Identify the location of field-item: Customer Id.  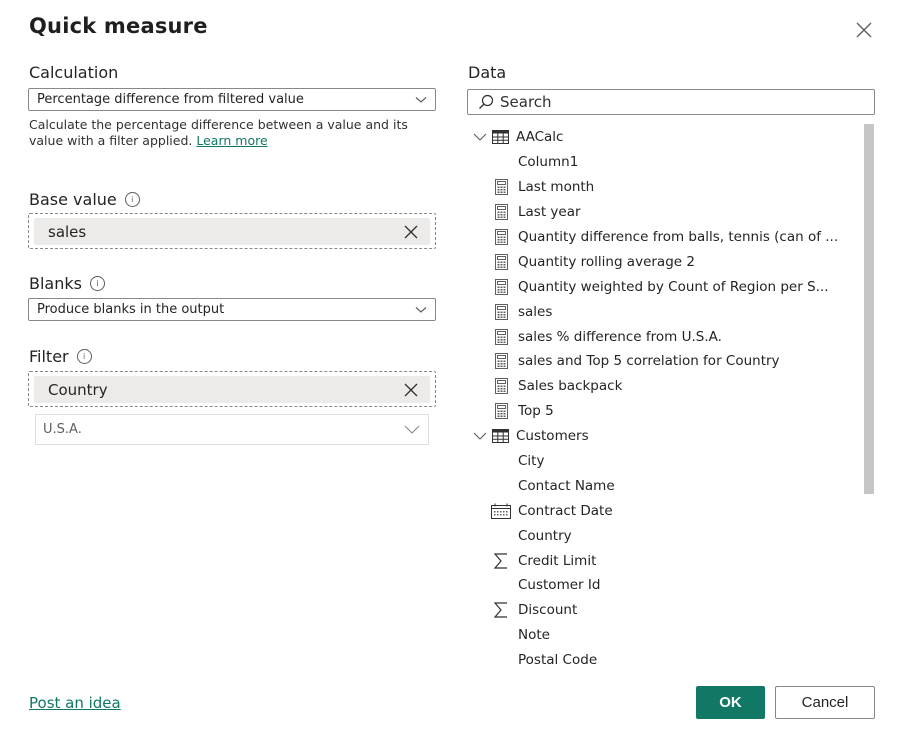
(665, 585).